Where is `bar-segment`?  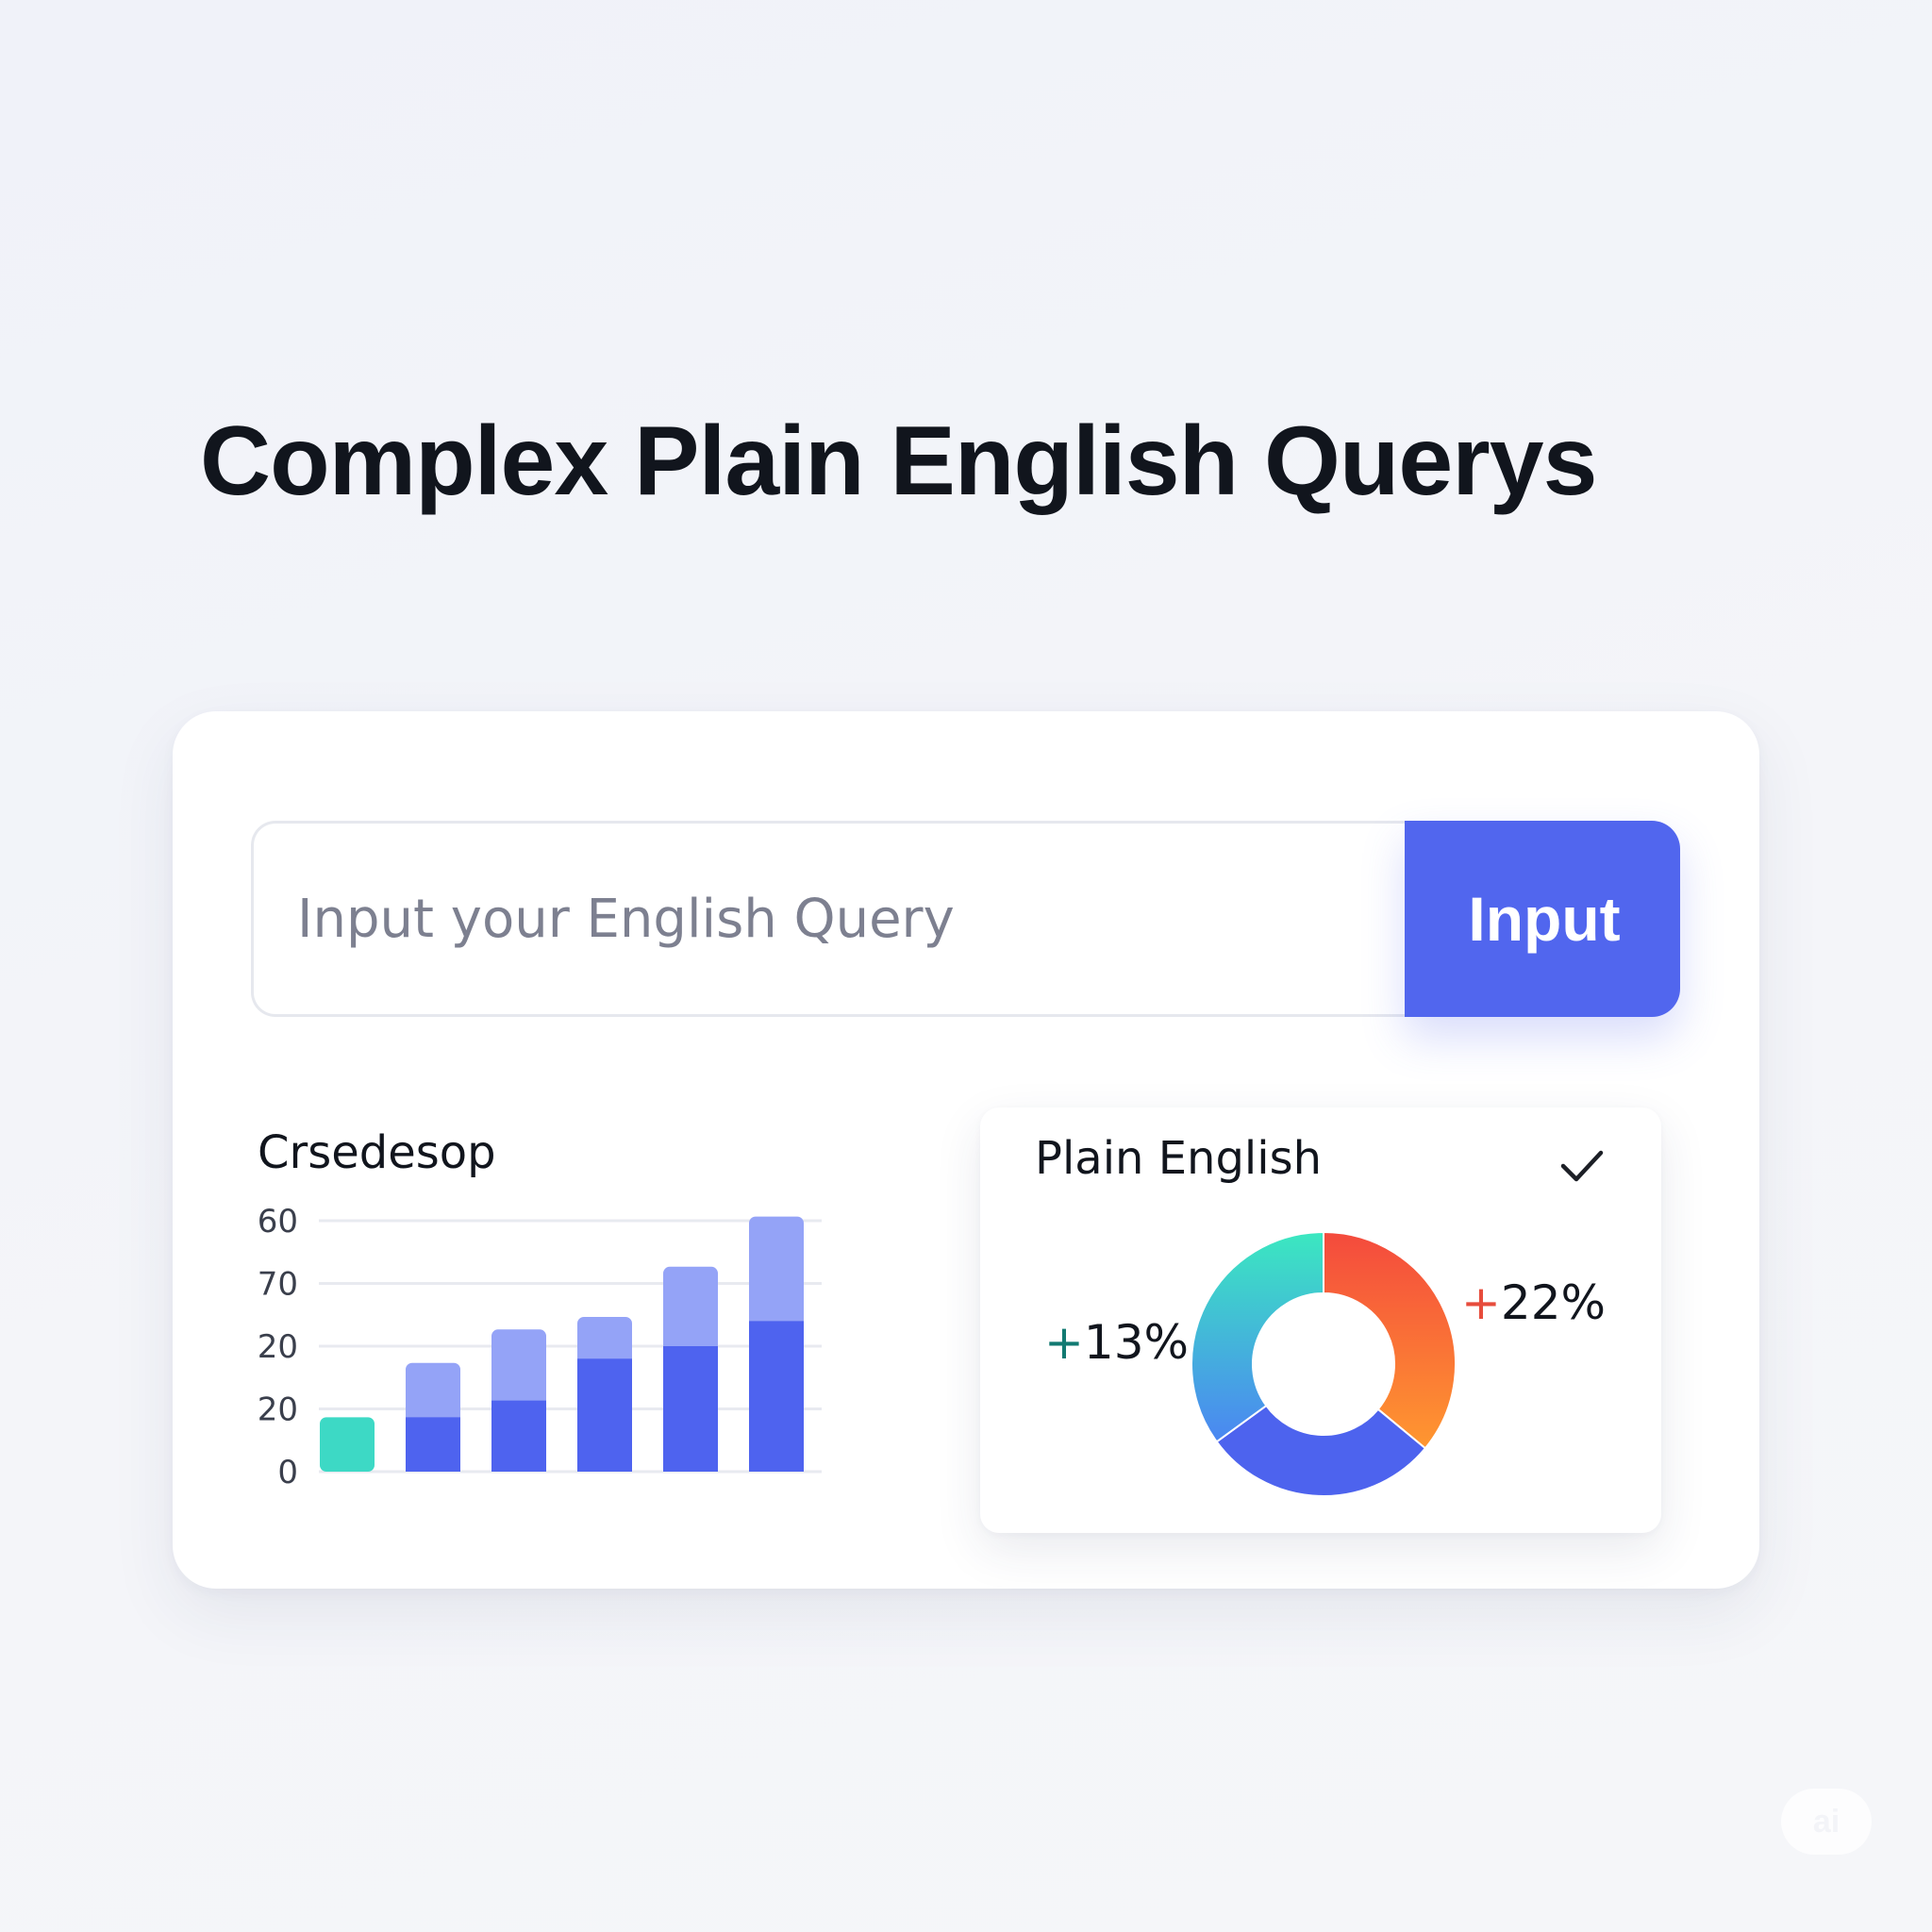
bar-segment is located at coordinates (347, 1444).